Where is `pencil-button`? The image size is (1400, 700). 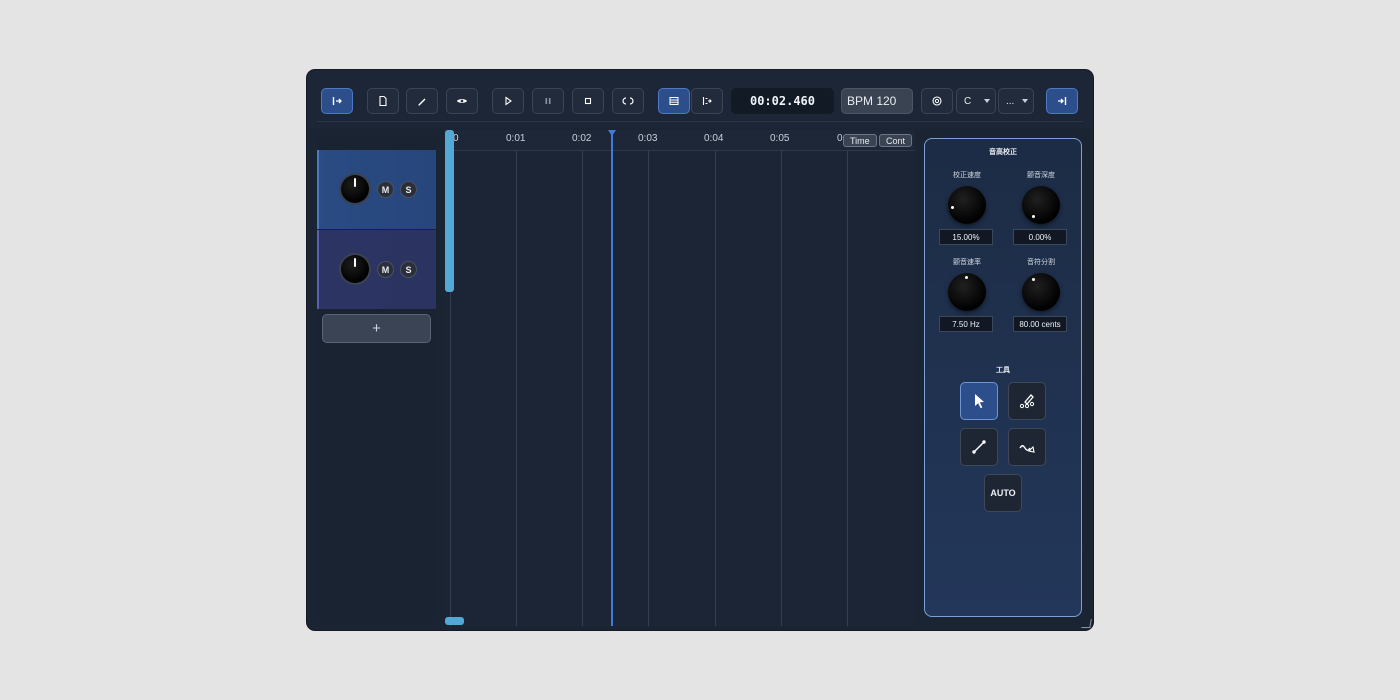
pencil-button is located at coordinates (422, 101).